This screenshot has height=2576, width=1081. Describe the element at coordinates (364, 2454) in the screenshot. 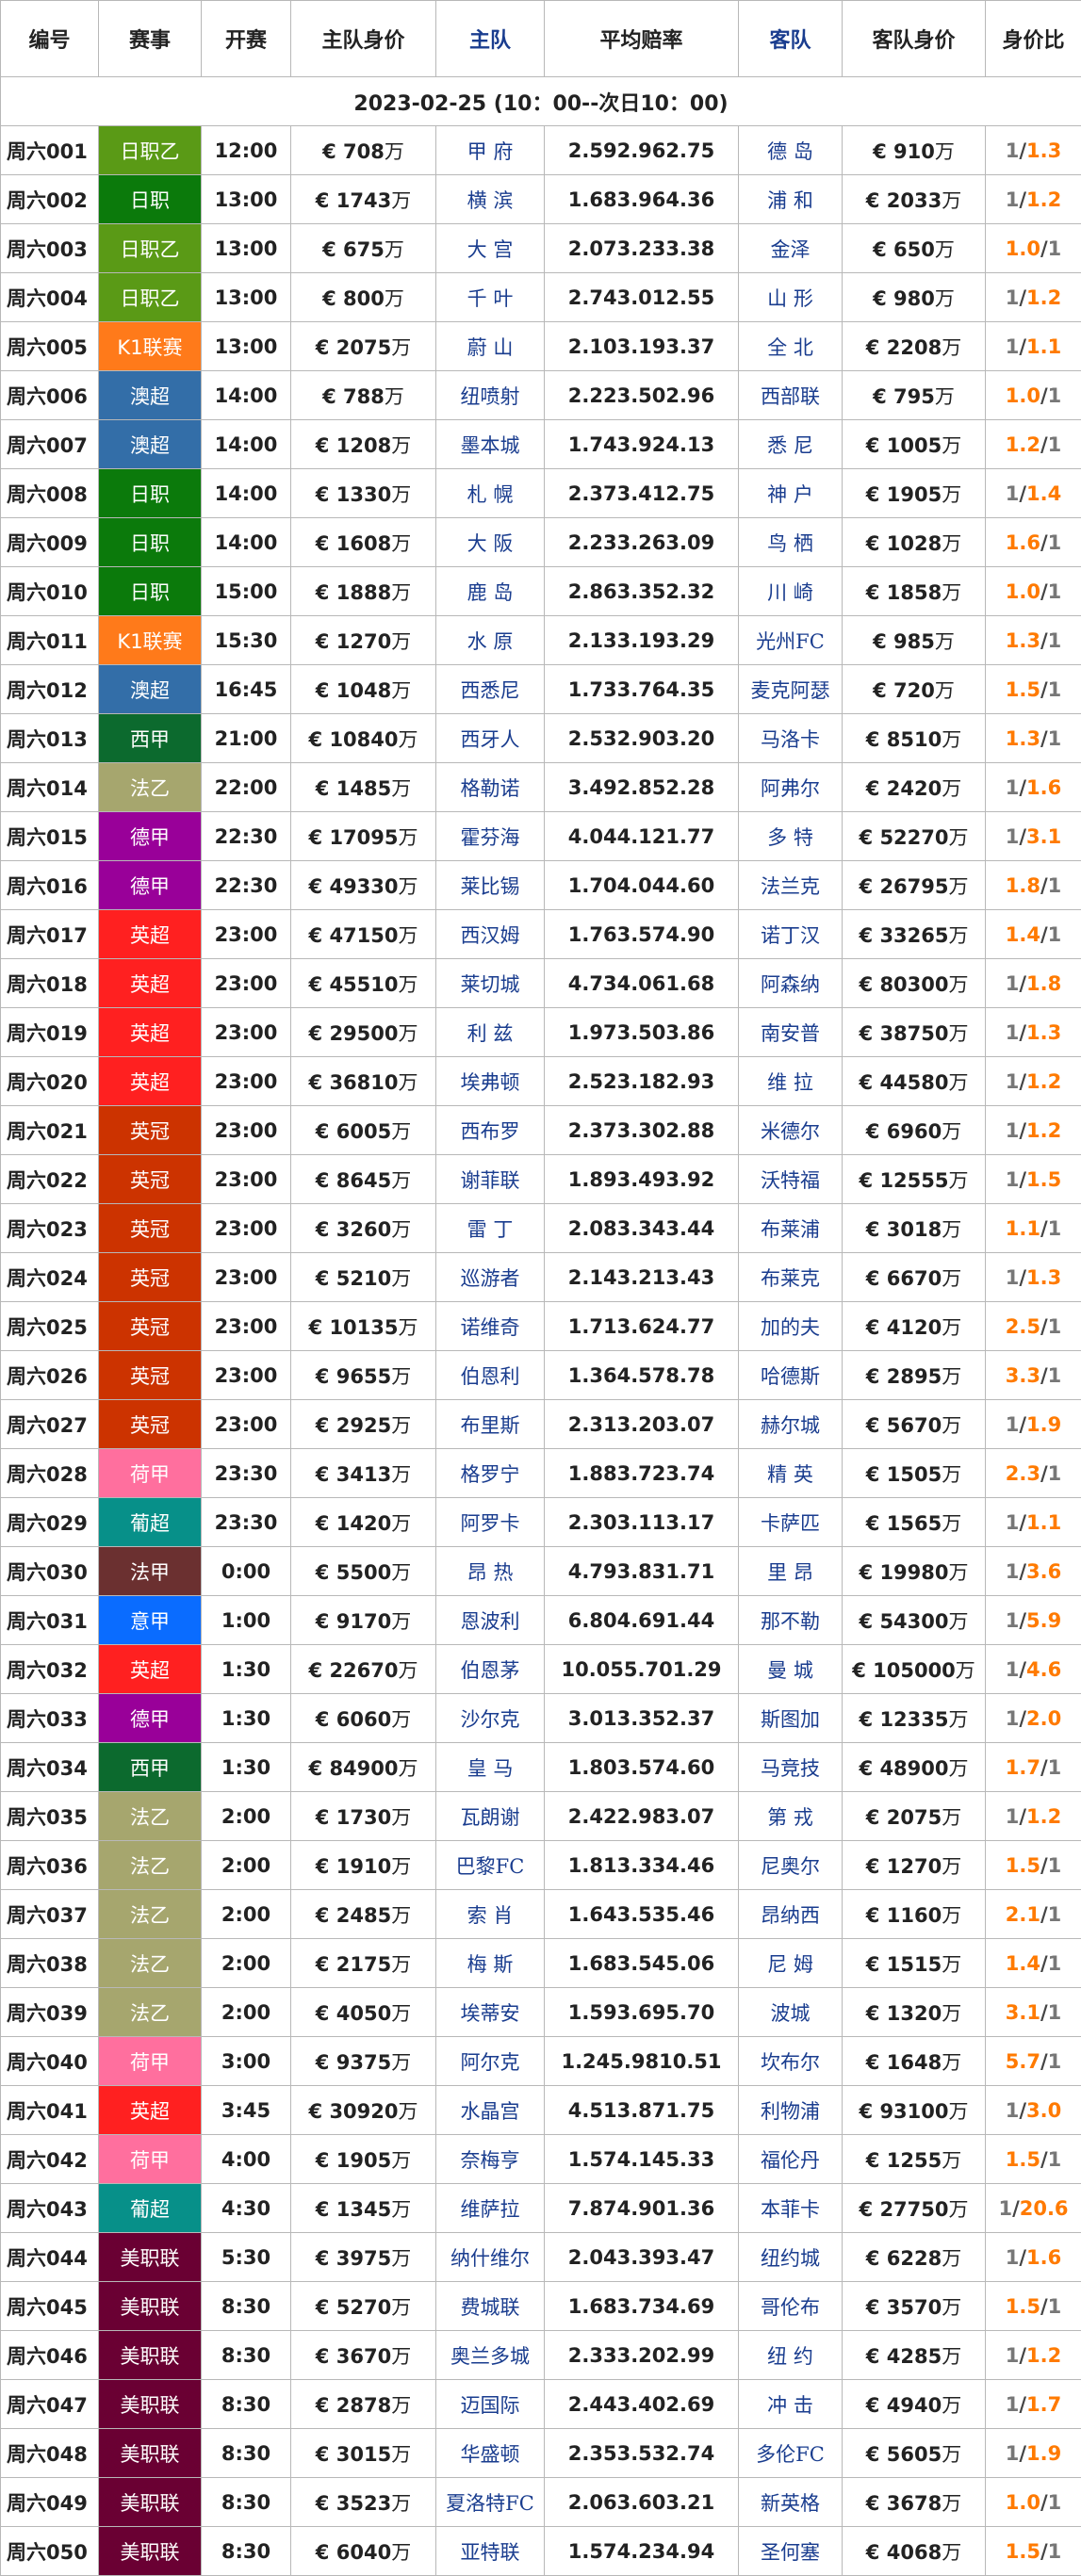

I see `home-value-number: 3015` at that location.